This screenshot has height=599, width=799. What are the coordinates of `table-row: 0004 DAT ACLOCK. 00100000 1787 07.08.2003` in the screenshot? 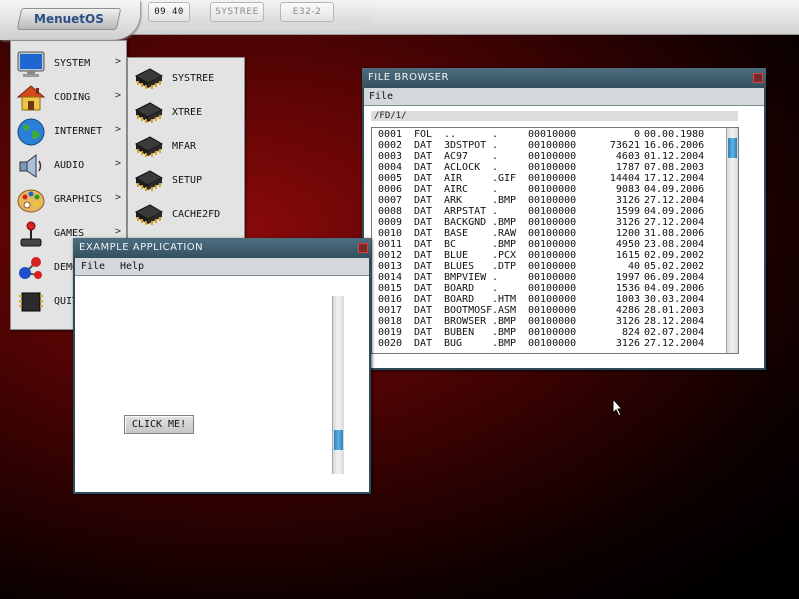 It's located at (548, 167).